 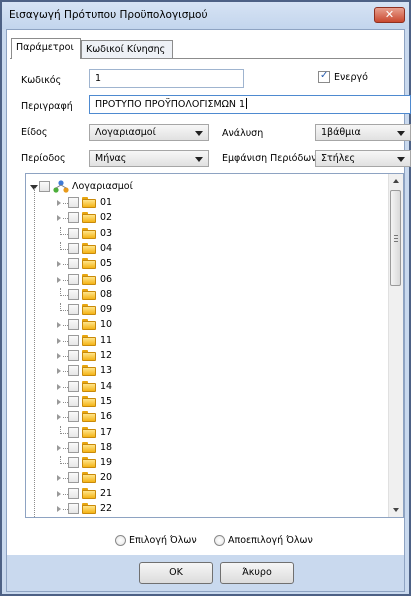 What do you see at coordinates (324, 76) in the screenshot?
I see `active-checkbox: ✓` at bounding box center [324, 76].